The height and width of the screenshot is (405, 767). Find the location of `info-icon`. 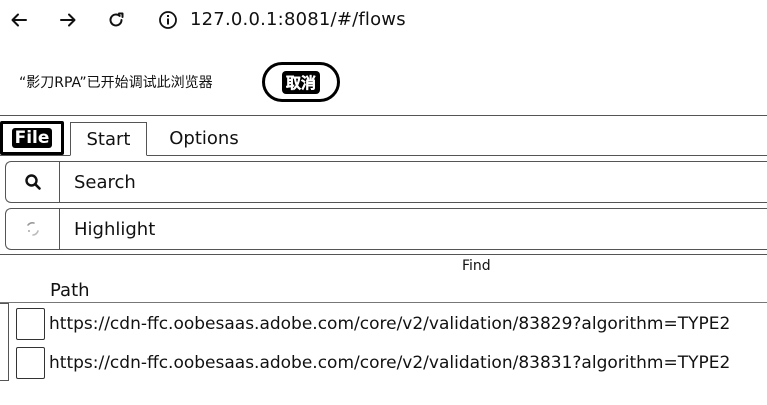

info-icon is located at coordinates (168, 20).